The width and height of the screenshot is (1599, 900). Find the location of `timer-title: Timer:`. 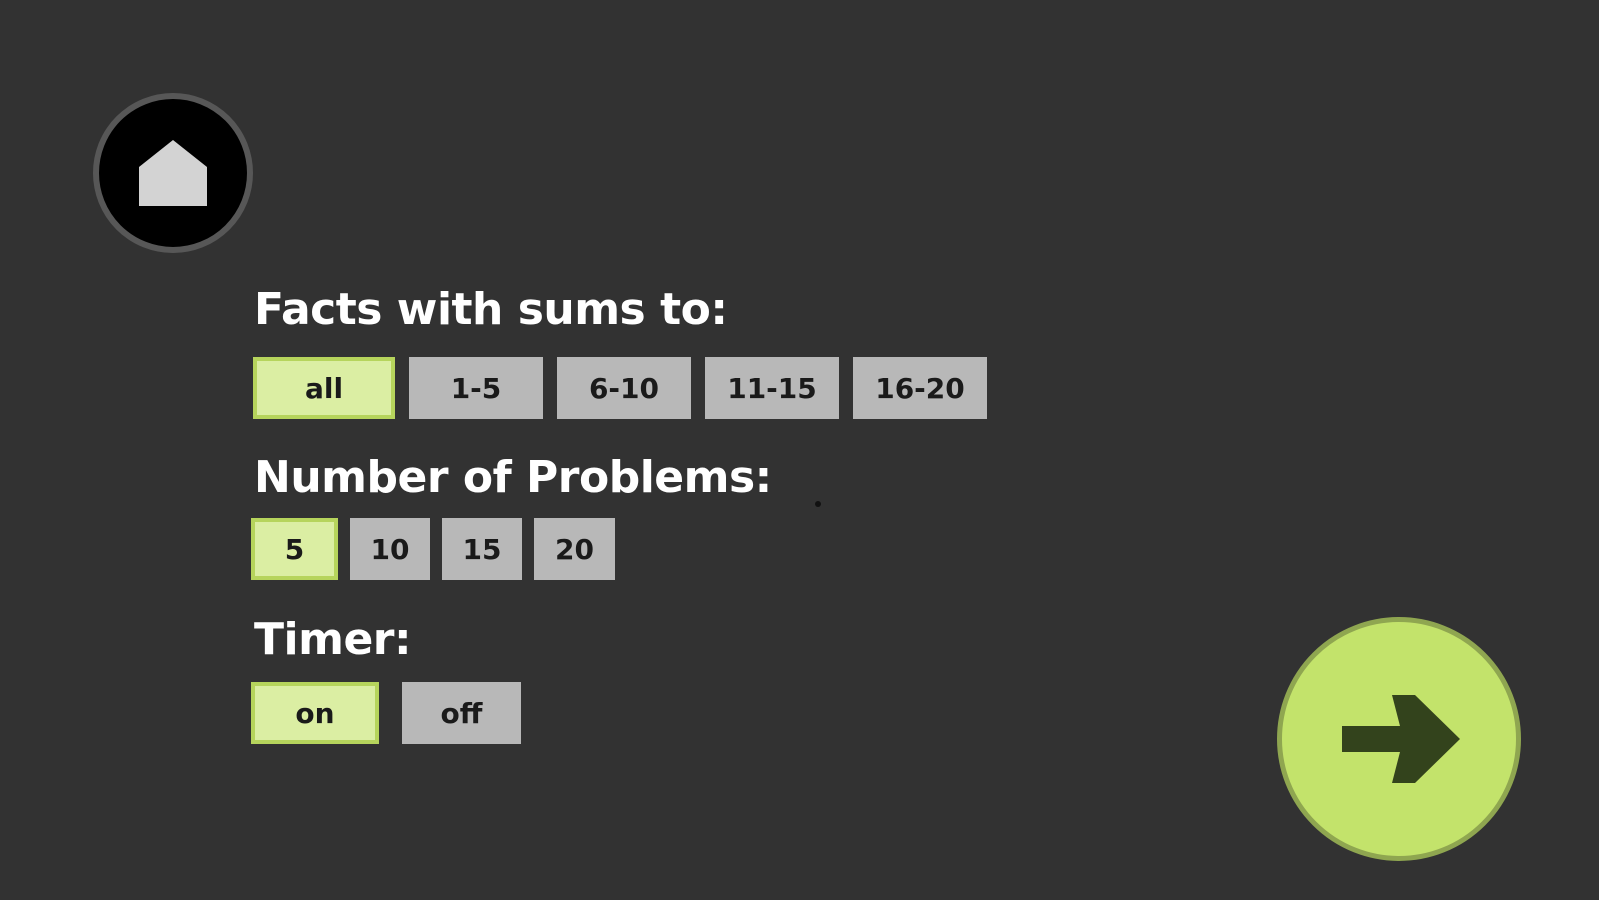

timer-title: Timer: is located at coordinates (333, 639).